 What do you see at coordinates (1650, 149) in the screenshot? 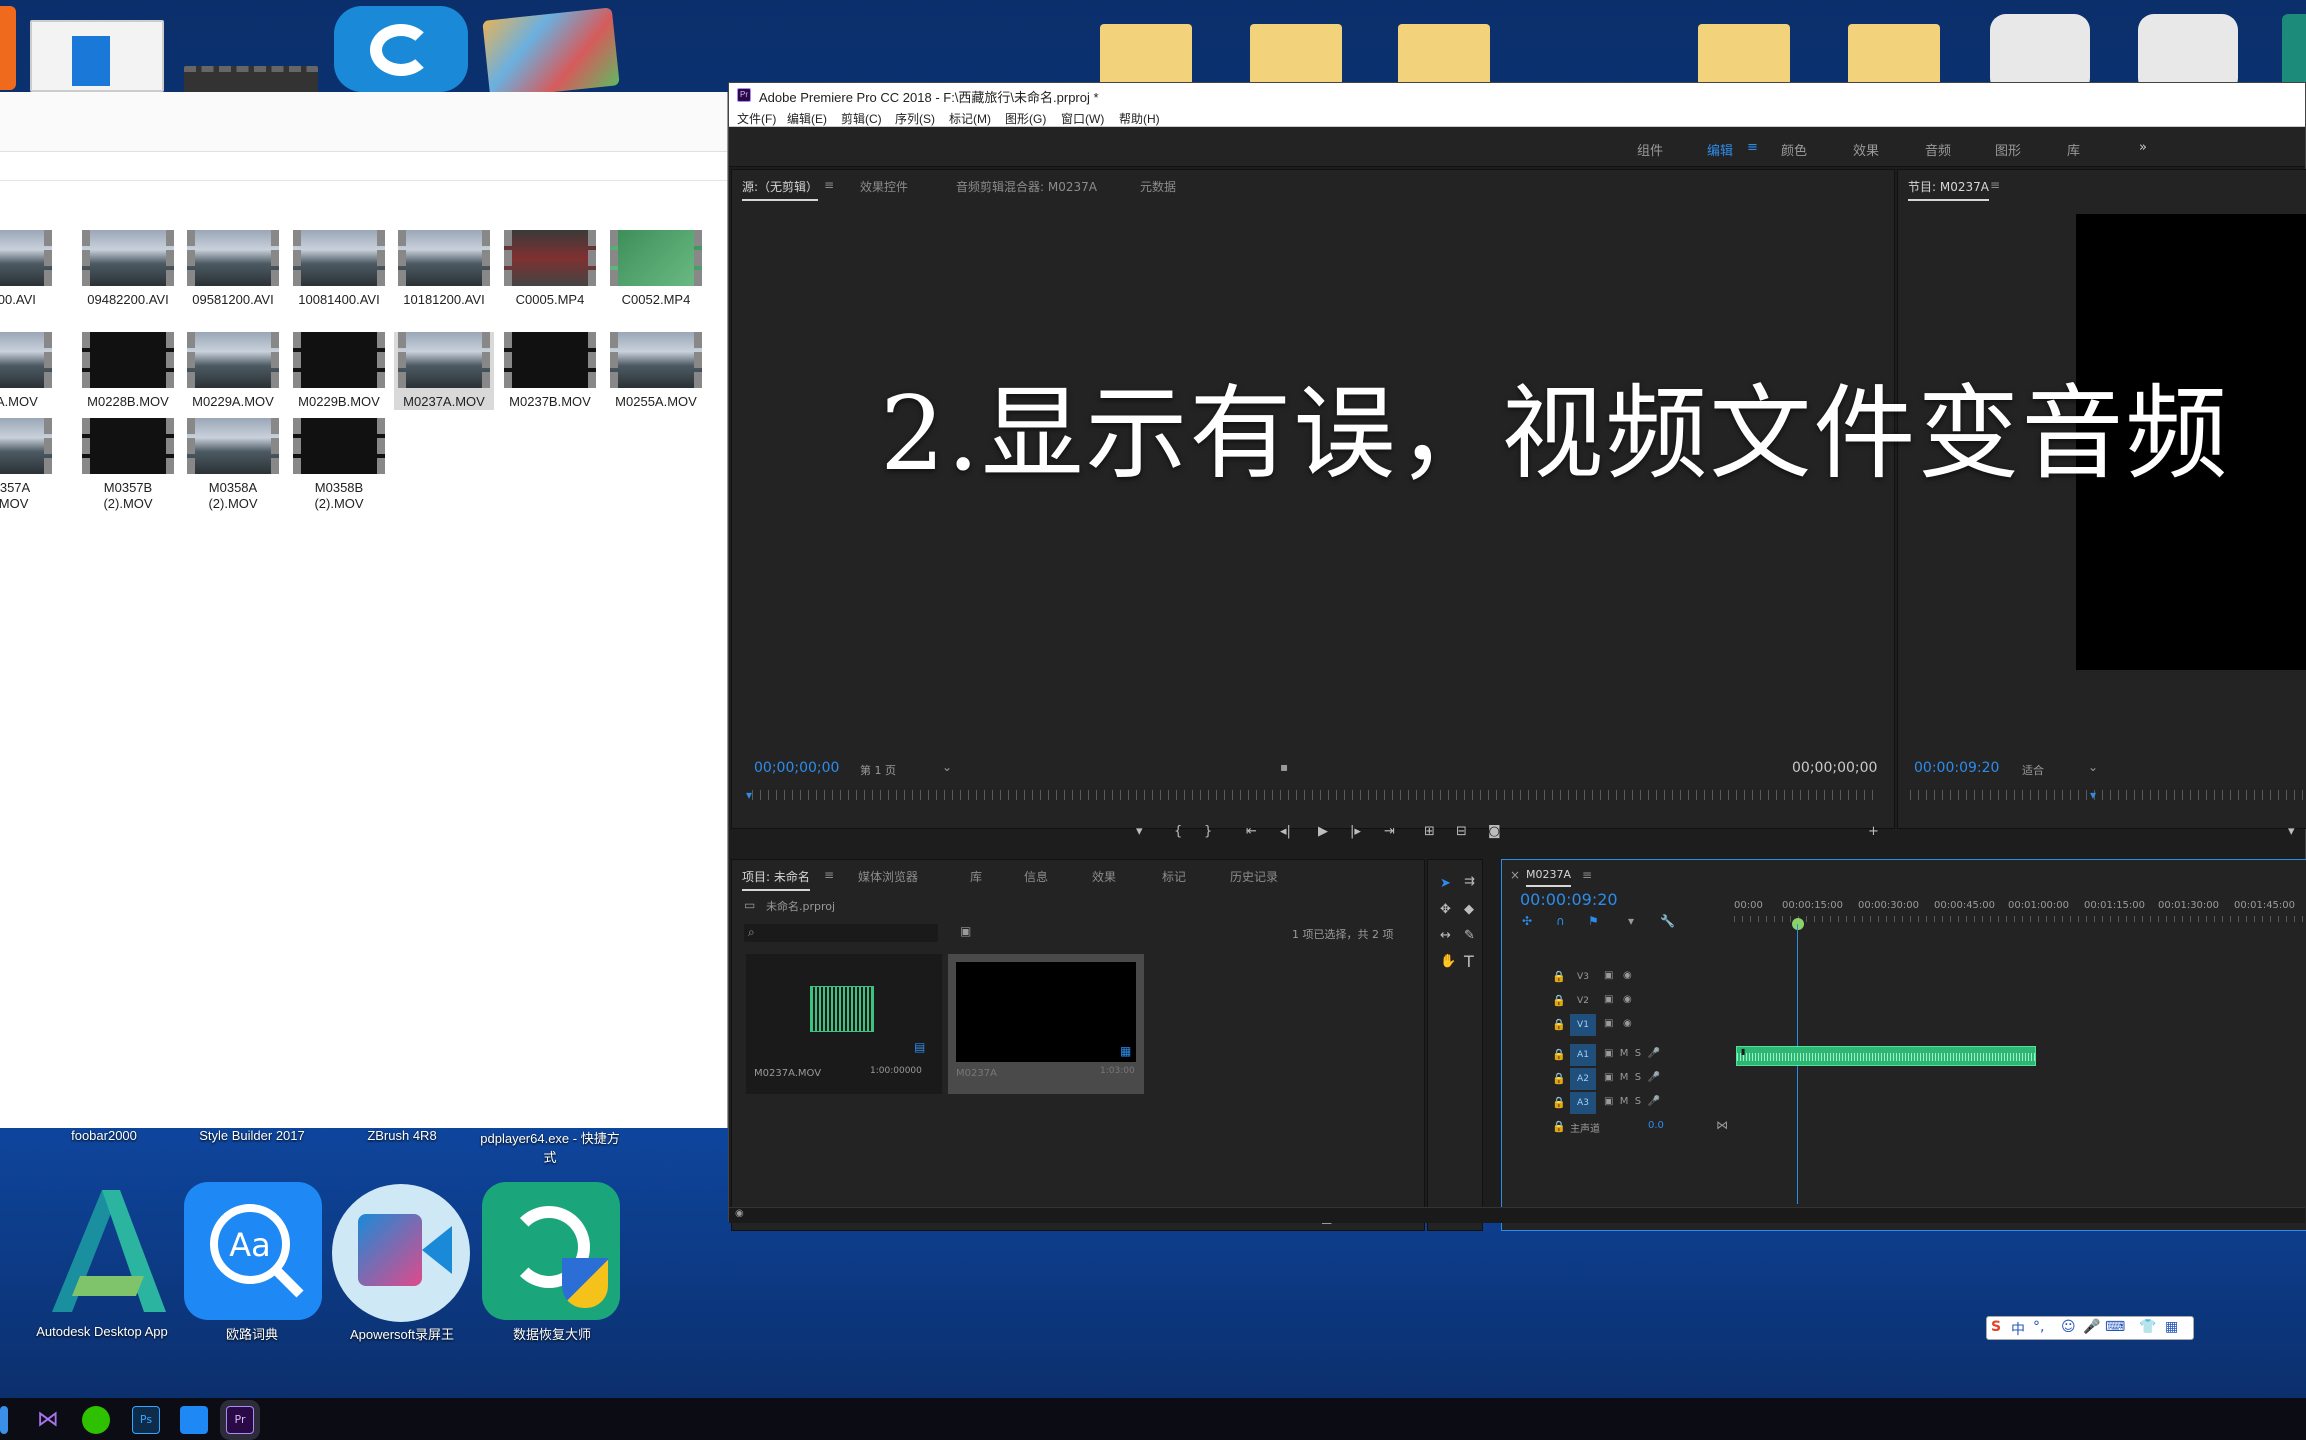
I see `workspace-tab-assembly: 组件` at bounding box center [1650, 149].